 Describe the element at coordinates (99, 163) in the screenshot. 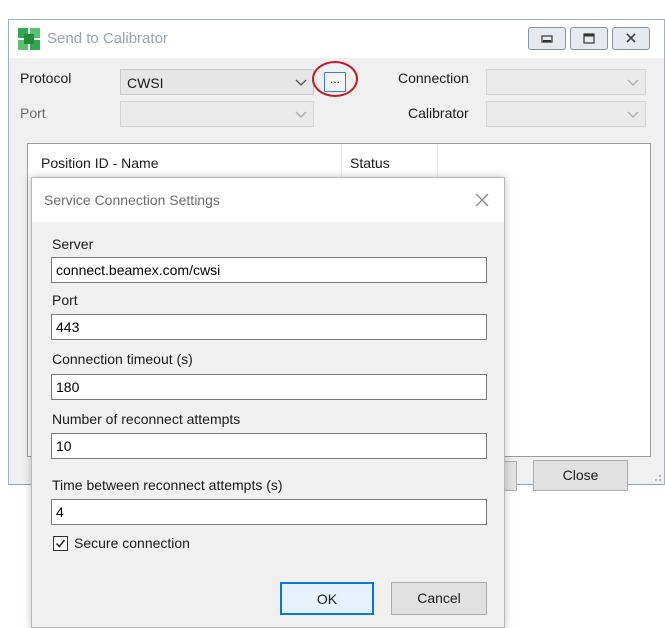

I see `column-header-position: Position ID - Name` at that location.